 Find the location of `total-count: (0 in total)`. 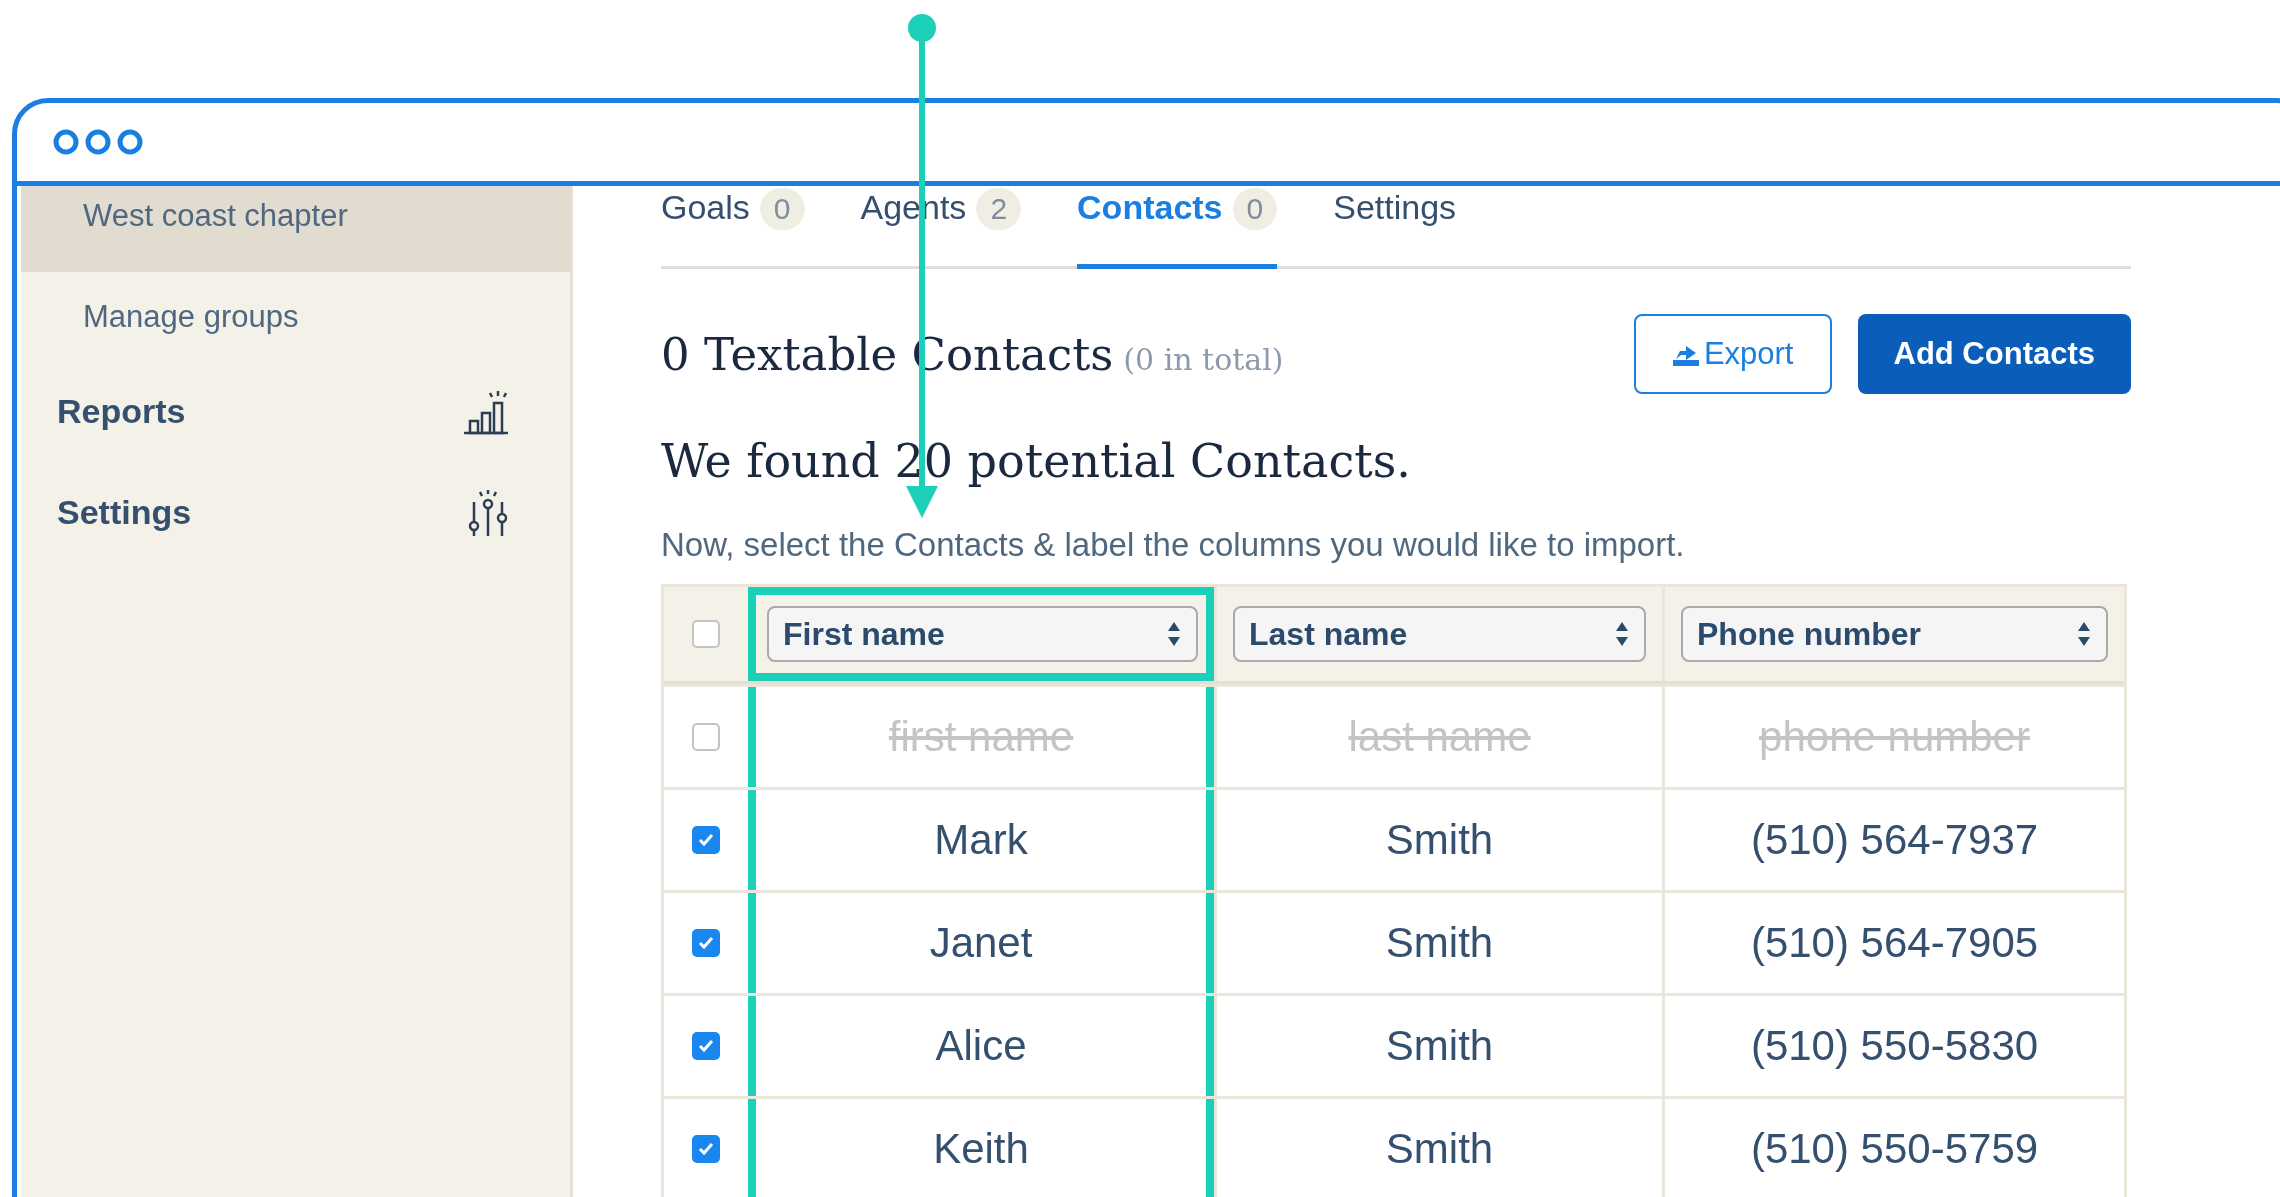

total-count: (0 in total) is located at coordinates (1203, 359).